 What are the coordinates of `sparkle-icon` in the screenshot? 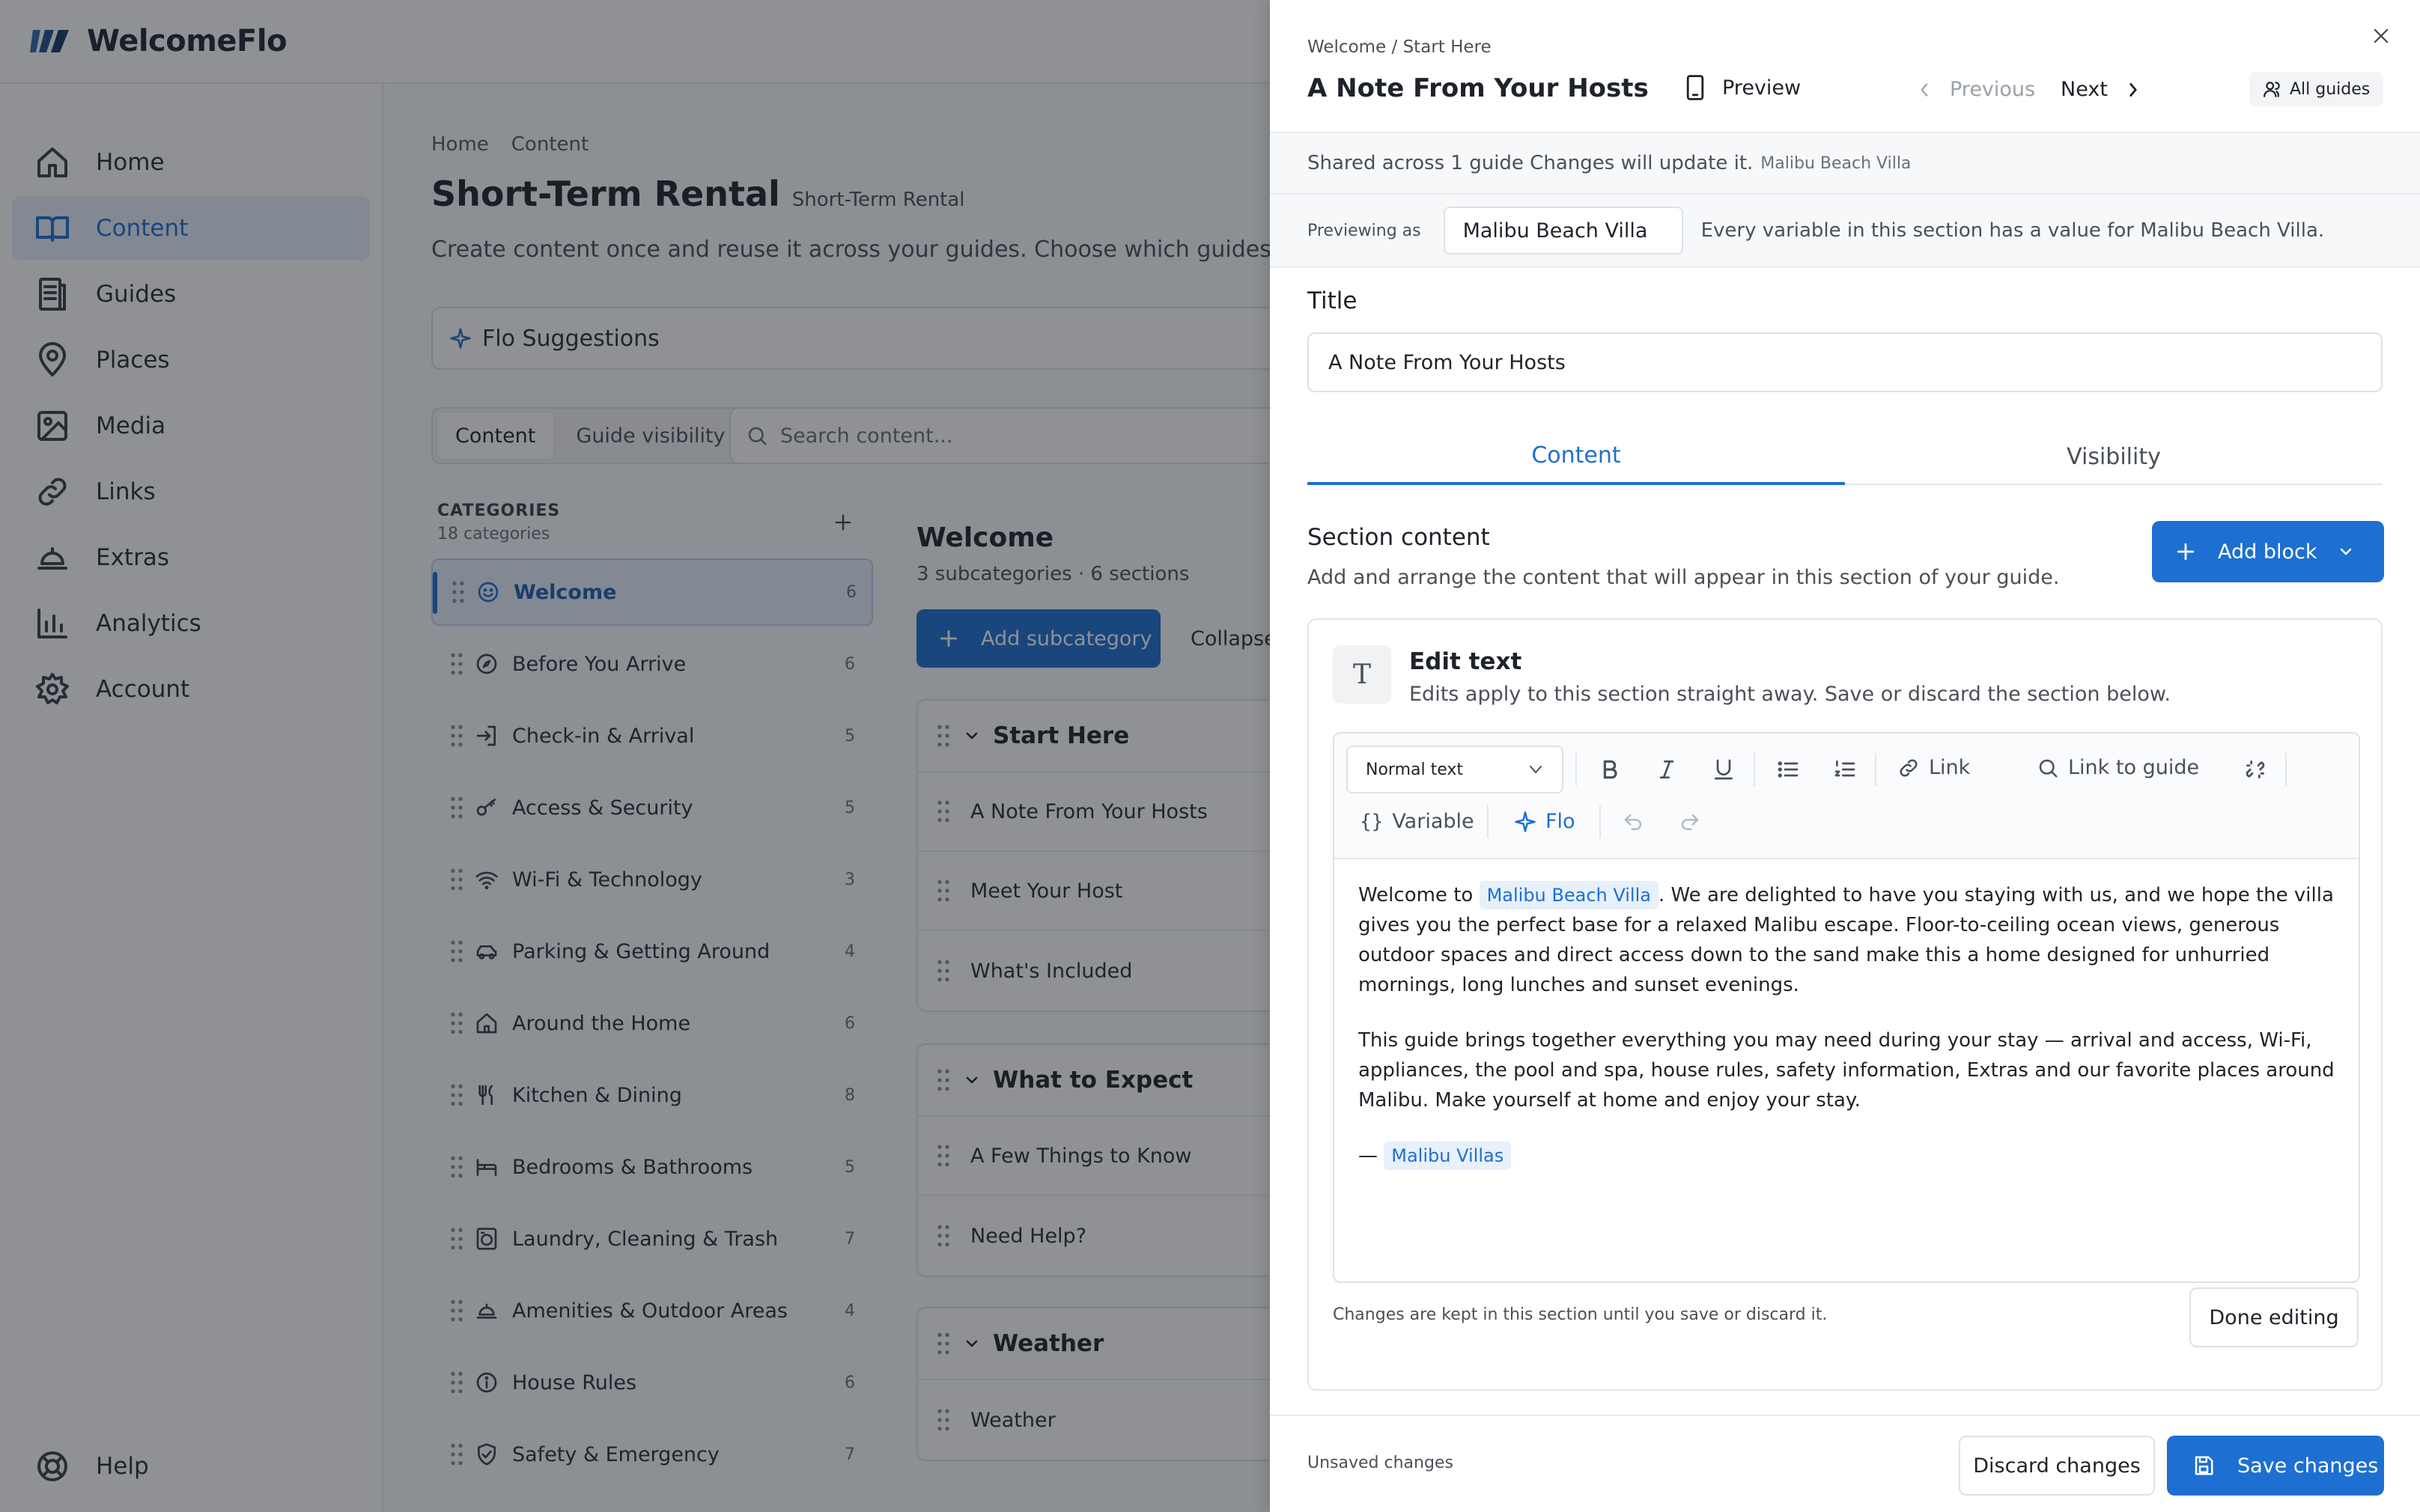 It's located at (1526, 822).